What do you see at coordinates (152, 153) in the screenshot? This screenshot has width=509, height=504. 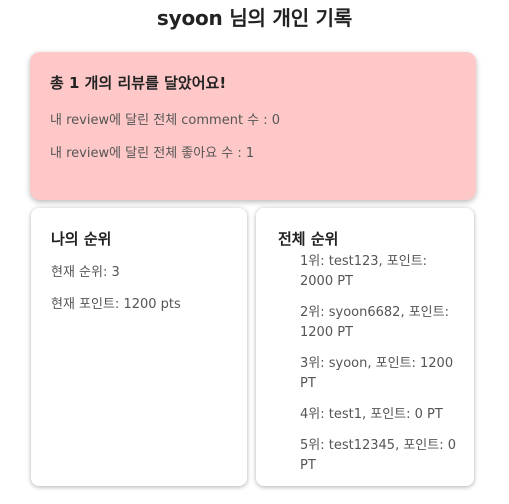 I see `like-count-text: 내 review에 달린 전체 좋아요 수 : 1` at bounding box center [152, 153].